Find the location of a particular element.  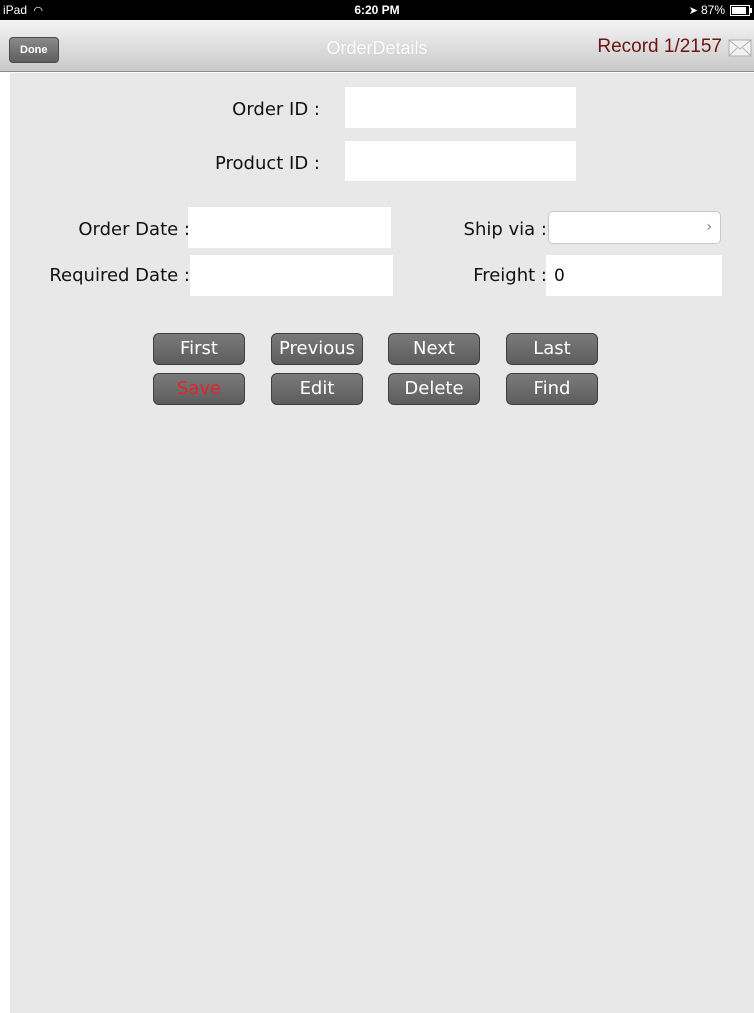

next-button: Next is located at coordinates (434, 349).